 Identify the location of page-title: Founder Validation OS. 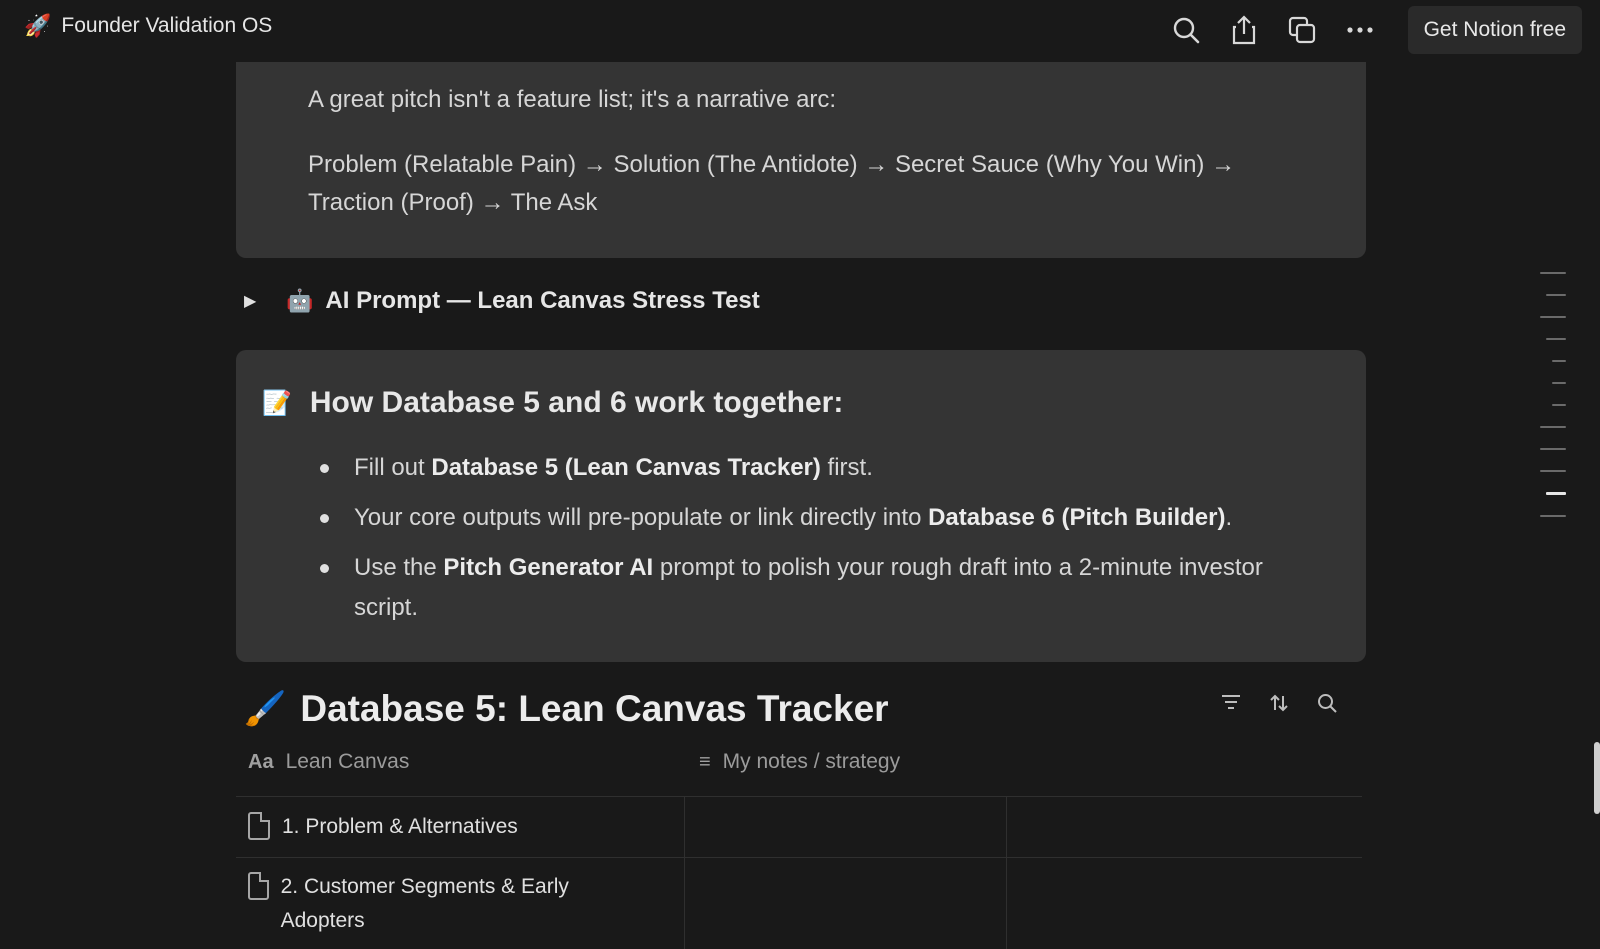
(167, 25).